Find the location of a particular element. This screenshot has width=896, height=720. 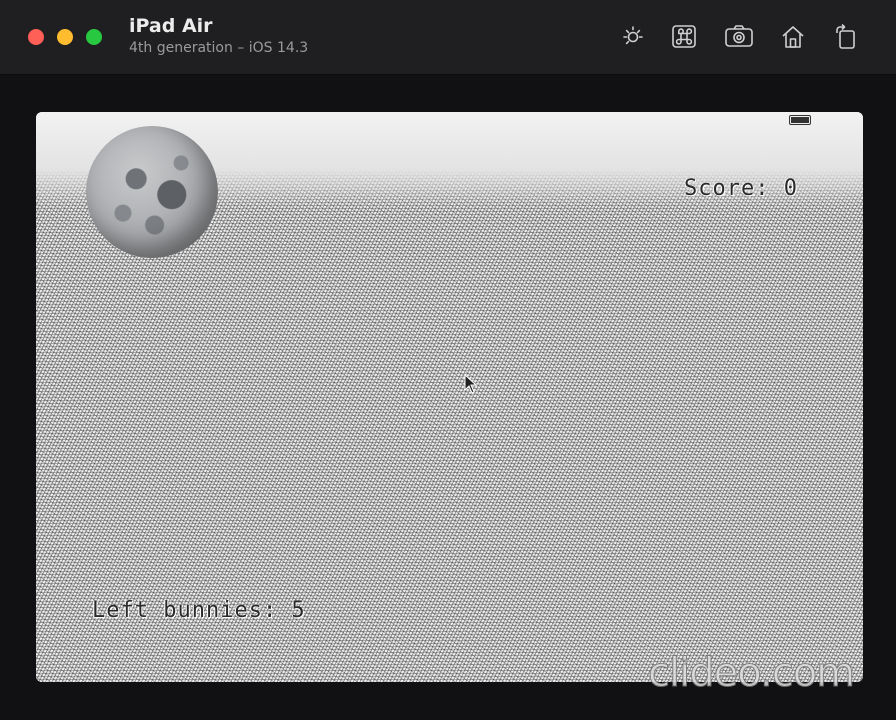

window-title: iPad Air is located at coordinates (171, 26).